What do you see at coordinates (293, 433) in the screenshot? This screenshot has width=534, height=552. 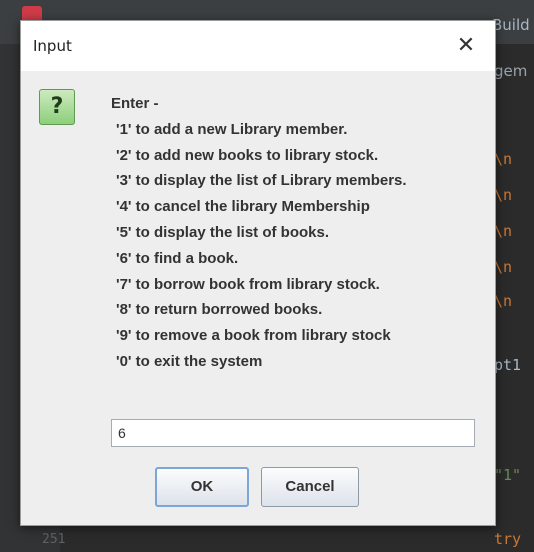 I see `input-field: 6` at bounding box center [293, 433].